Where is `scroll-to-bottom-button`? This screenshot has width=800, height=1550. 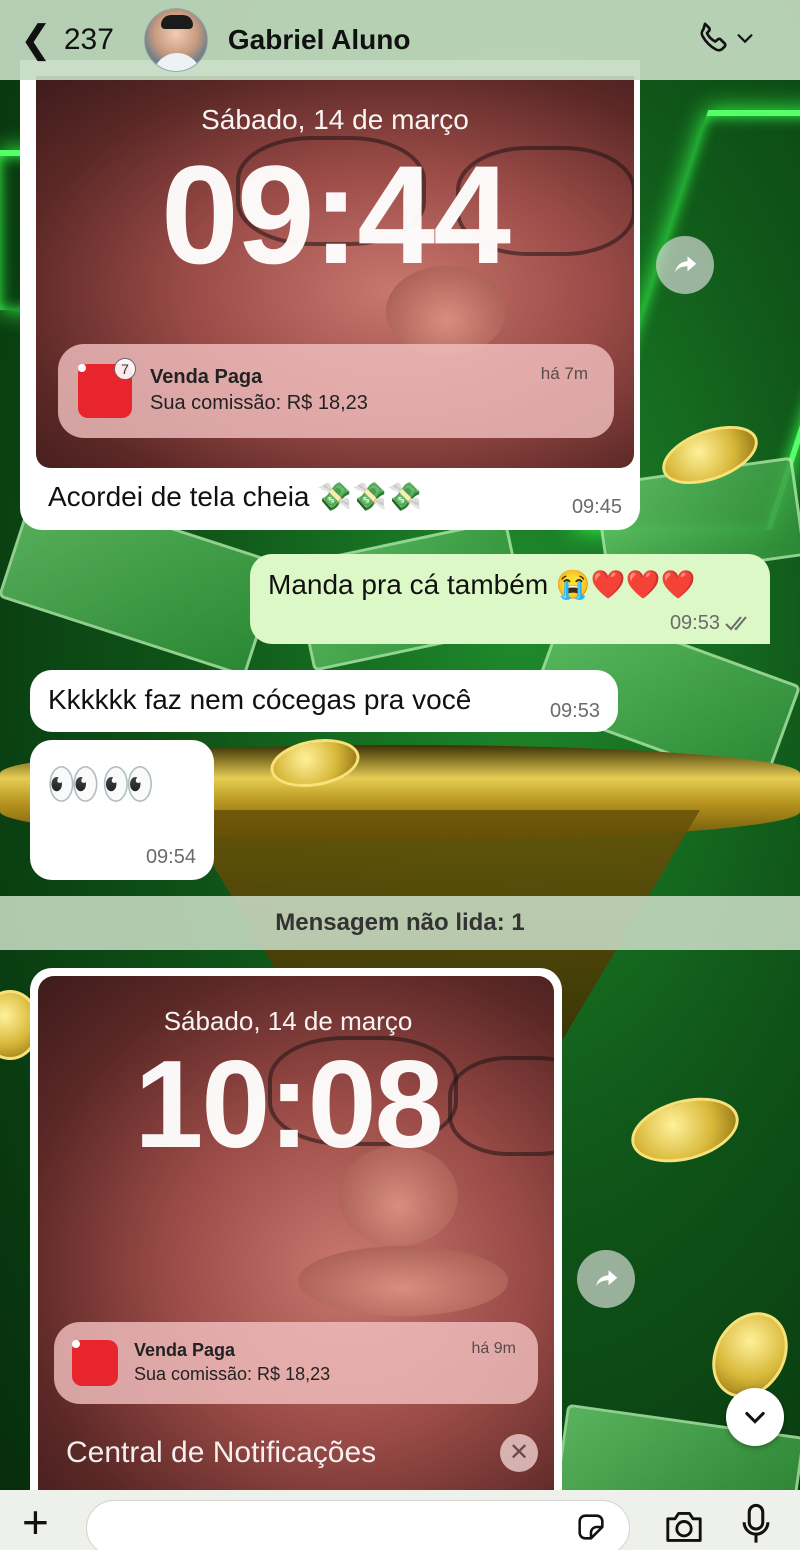 scroll-to-bottom-button is located at coordinates (755, 1417).